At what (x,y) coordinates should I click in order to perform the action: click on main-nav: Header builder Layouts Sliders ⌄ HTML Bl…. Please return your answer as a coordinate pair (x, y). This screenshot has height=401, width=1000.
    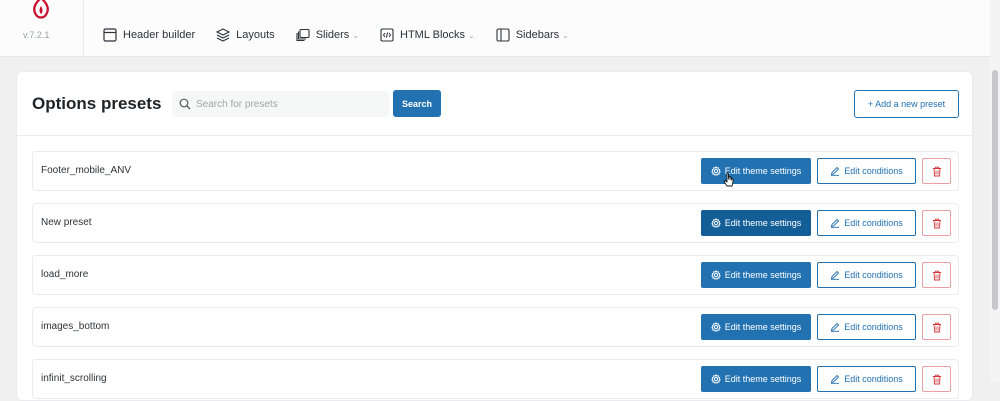
    Looking at the image, I should click on (346, 35).